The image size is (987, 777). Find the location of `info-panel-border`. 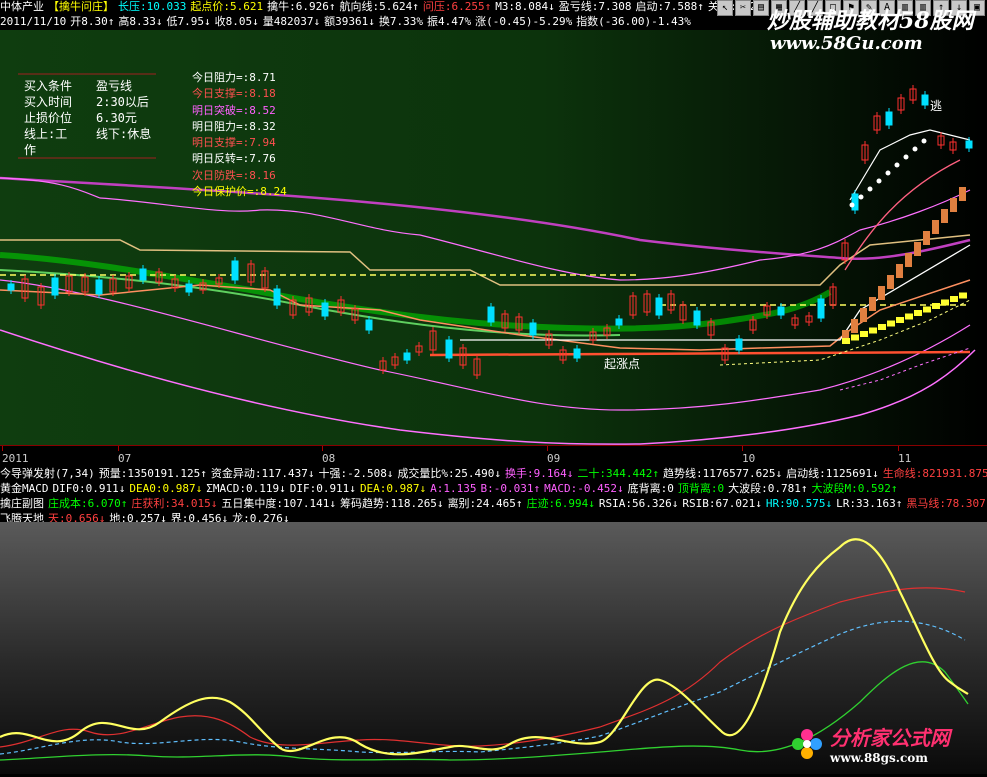

info-panel-border is located at coordinates (87, 116).